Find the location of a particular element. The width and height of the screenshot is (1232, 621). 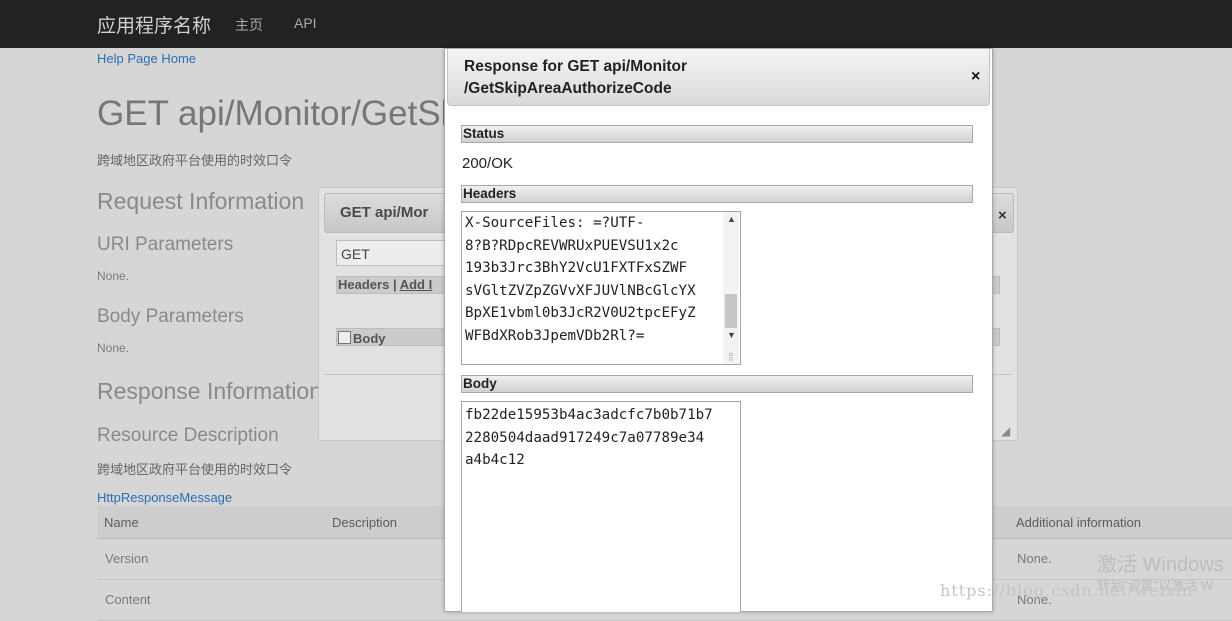

column-header-name: Name is located at coordinates (121, 522).